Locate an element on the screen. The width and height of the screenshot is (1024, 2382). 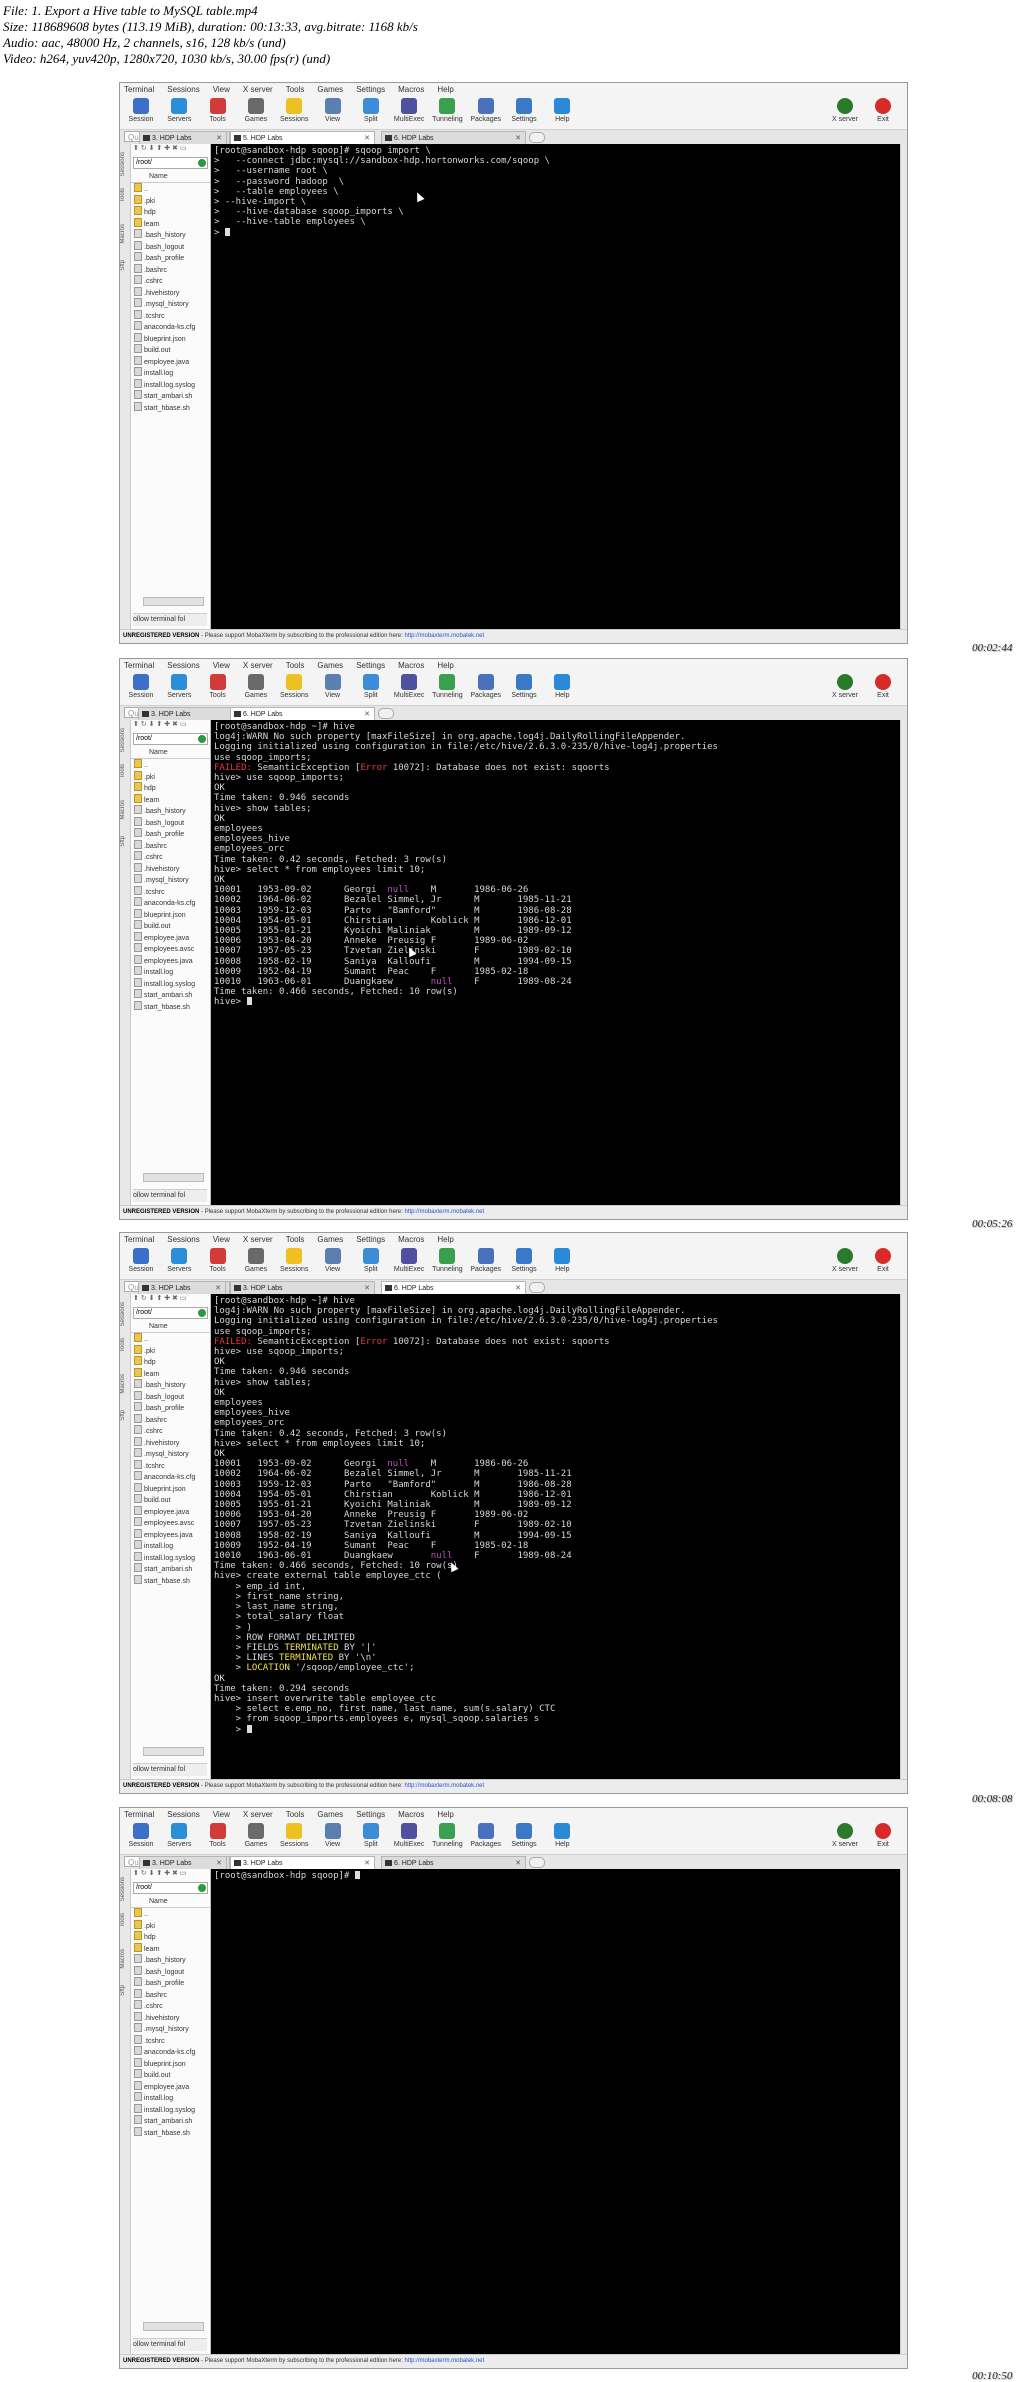
file-list-item: .bash_profile is located at coordinates (170, 258).